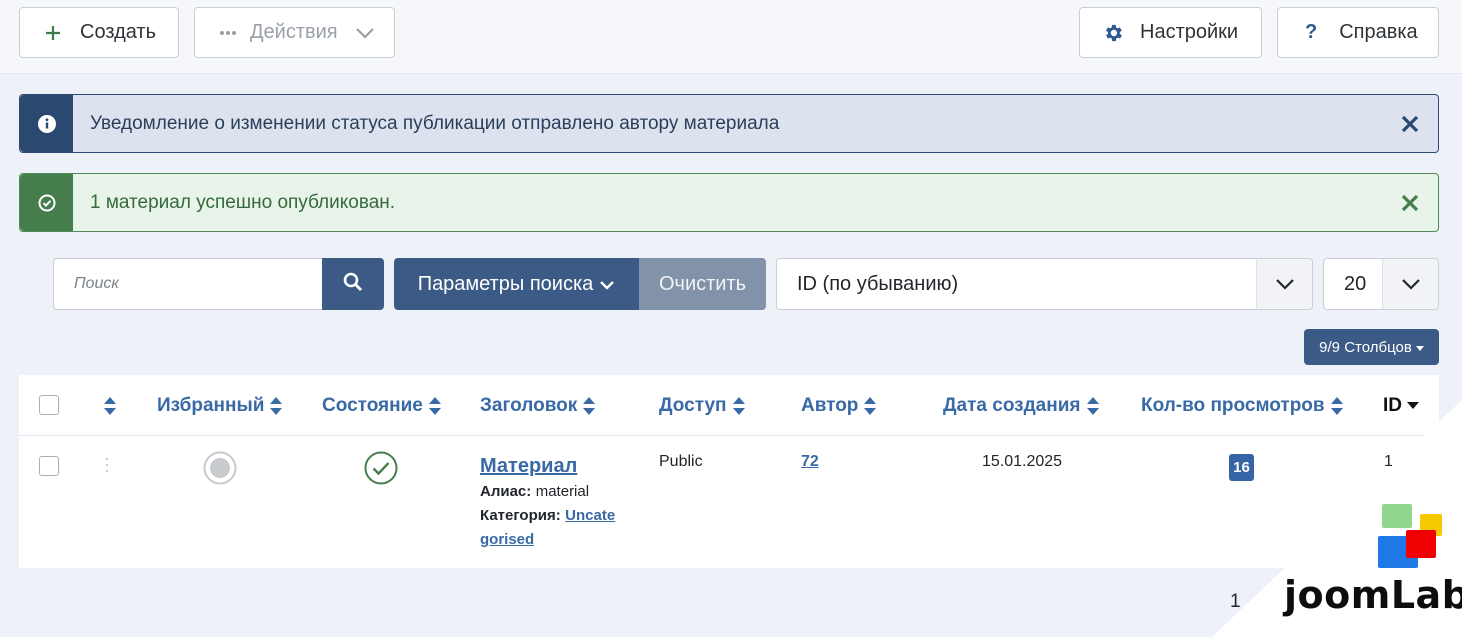 The height and width of the screenshot is (637, 1462). I want to click on th-id: ID, so click(1401, 405).